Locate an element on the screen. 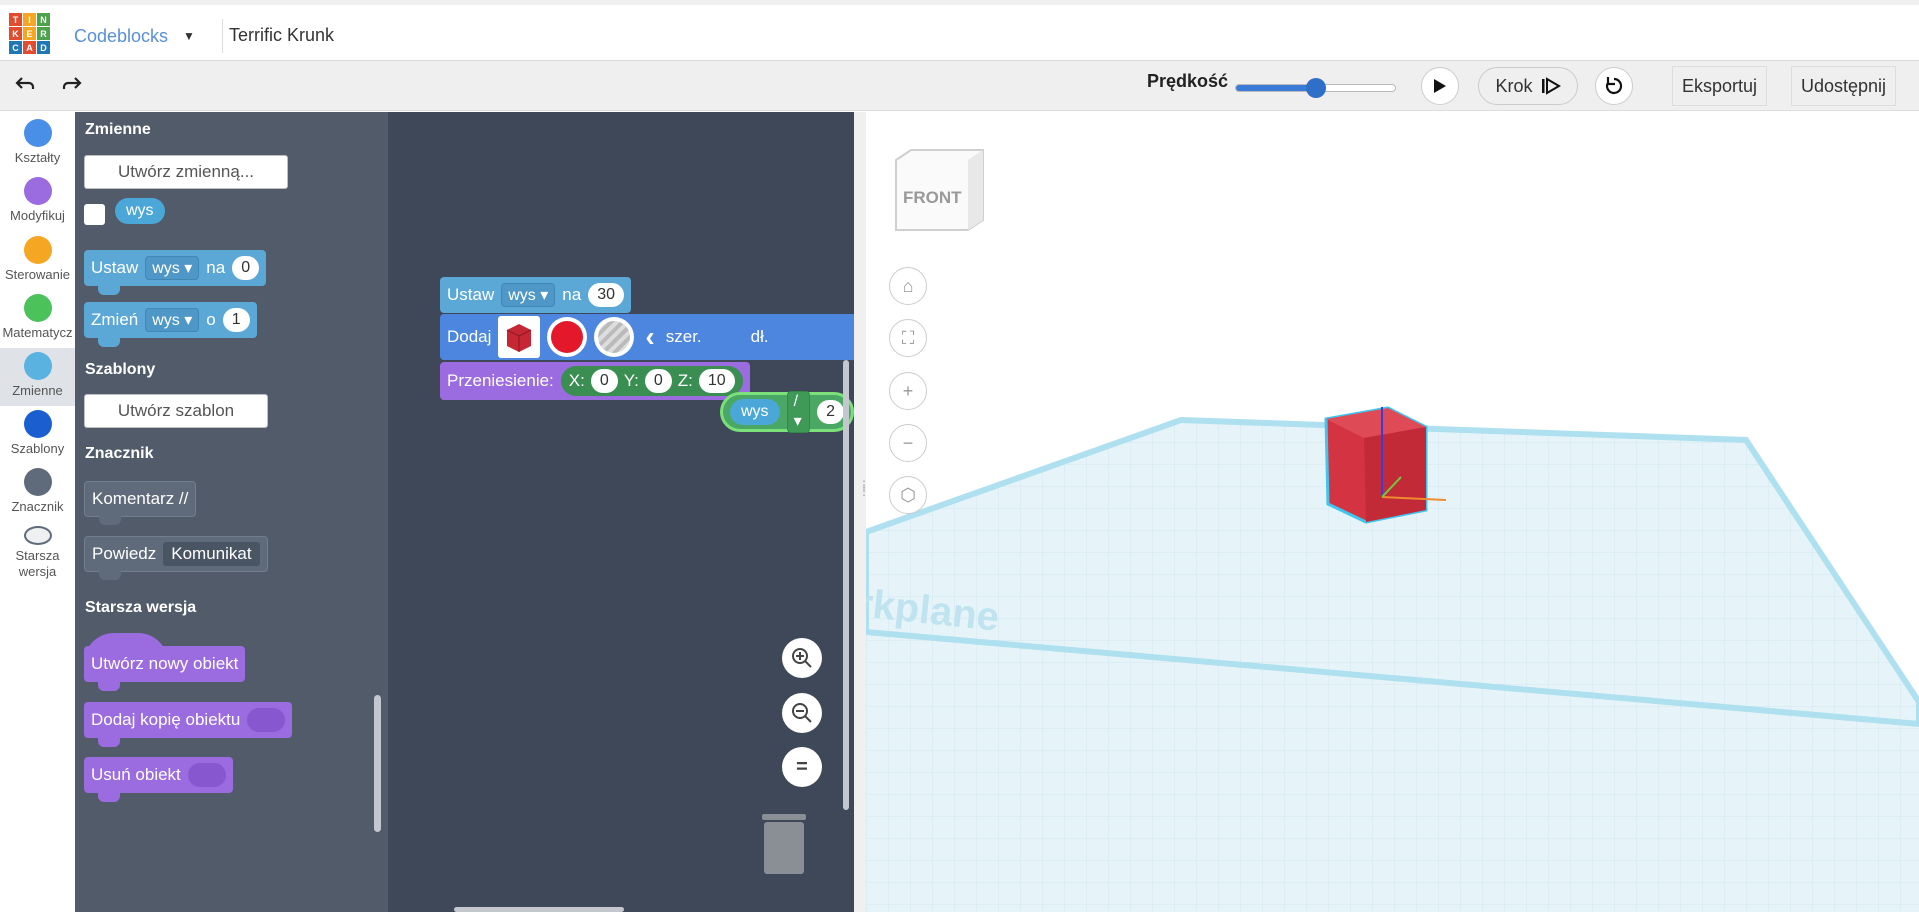  tinkercad-logo: TIN KER CAD is located at coordinates (29, 33).